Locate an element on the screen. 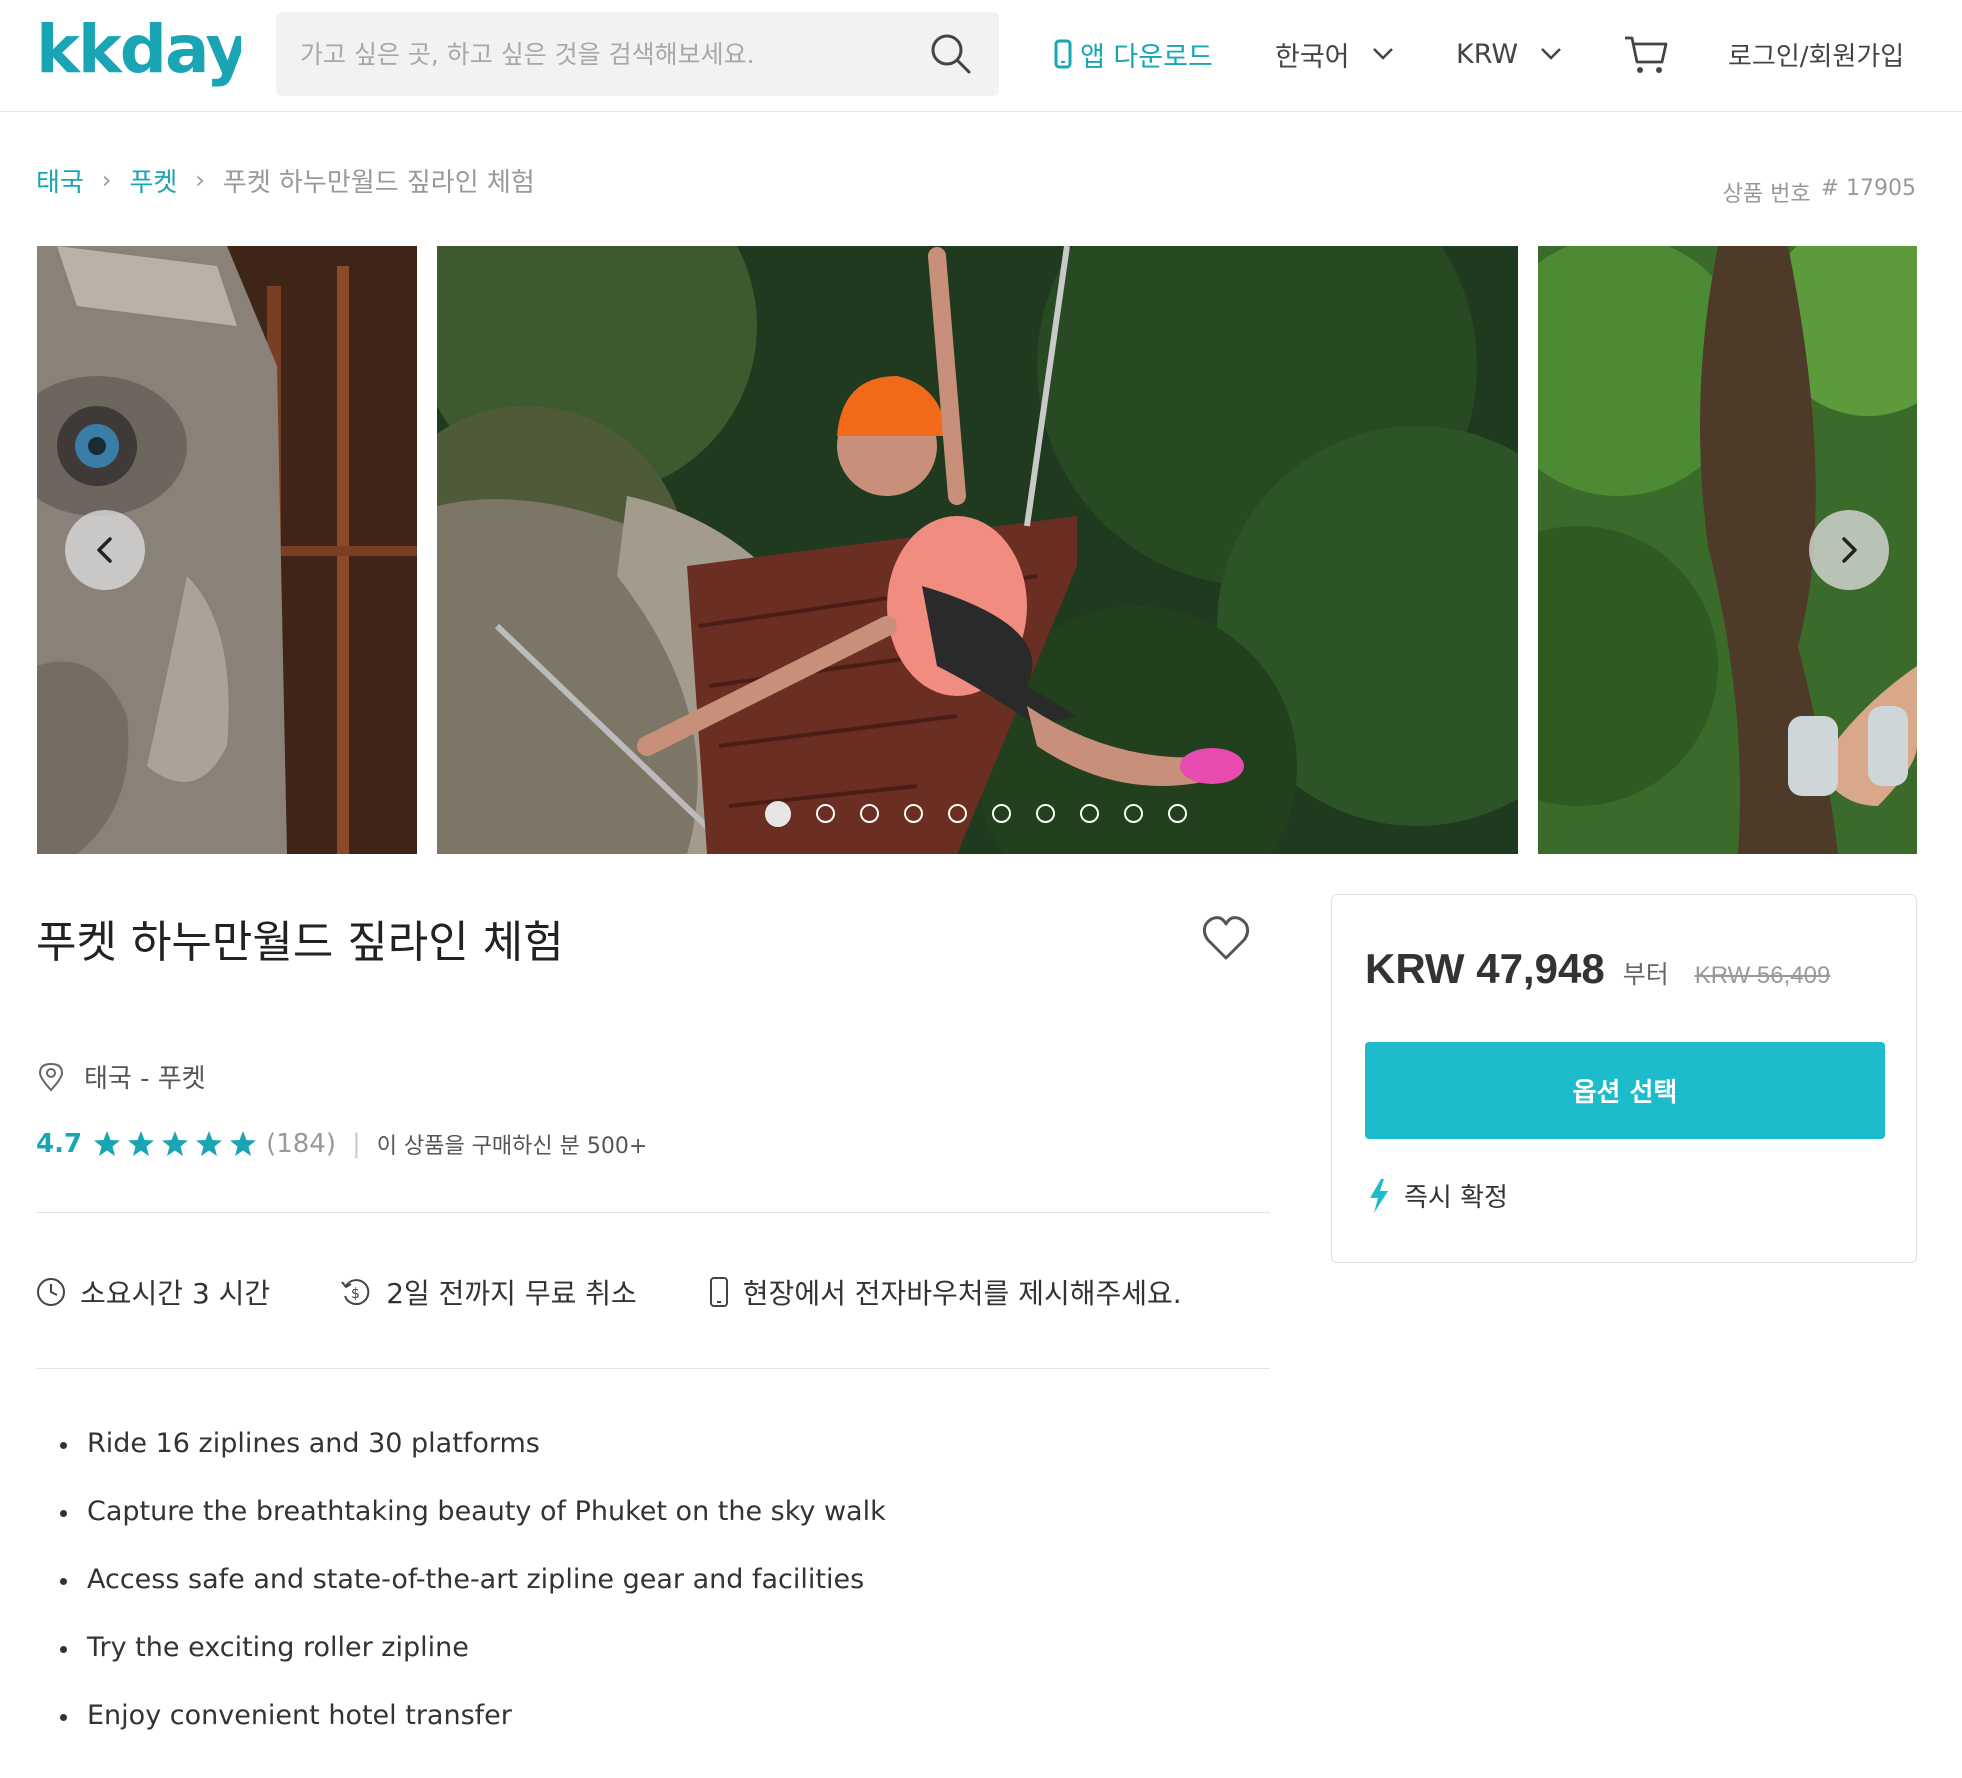 The image size is (1962, 1778). search-bar is located at coordinates (637, 54).